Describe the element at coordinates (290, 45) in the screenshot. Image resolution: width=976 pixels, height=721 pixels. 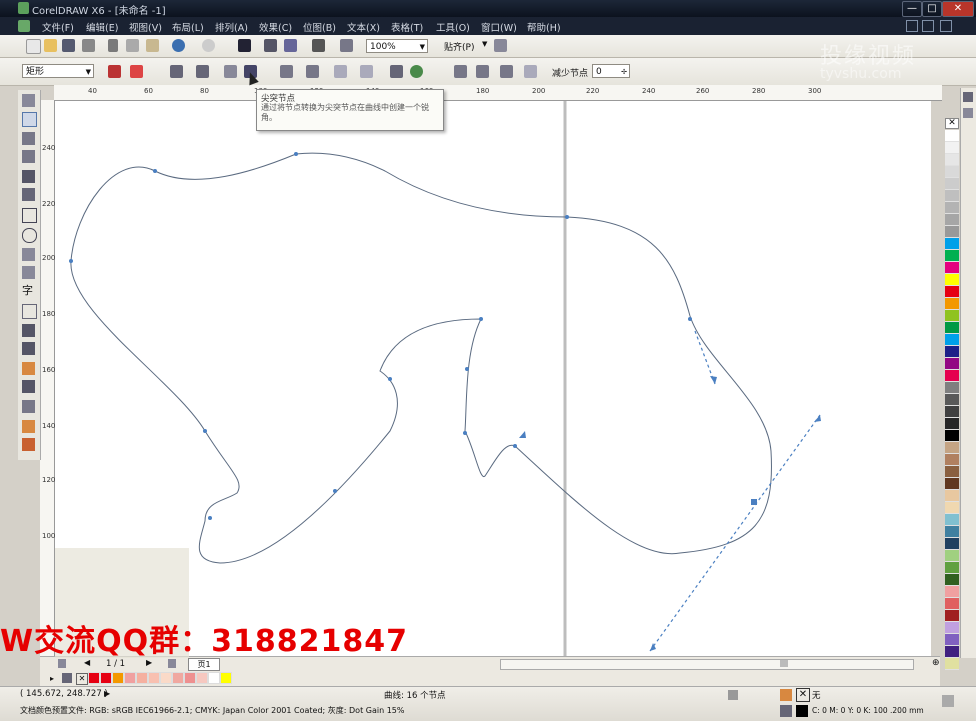
I see `publish-pdf-icon` at that location.